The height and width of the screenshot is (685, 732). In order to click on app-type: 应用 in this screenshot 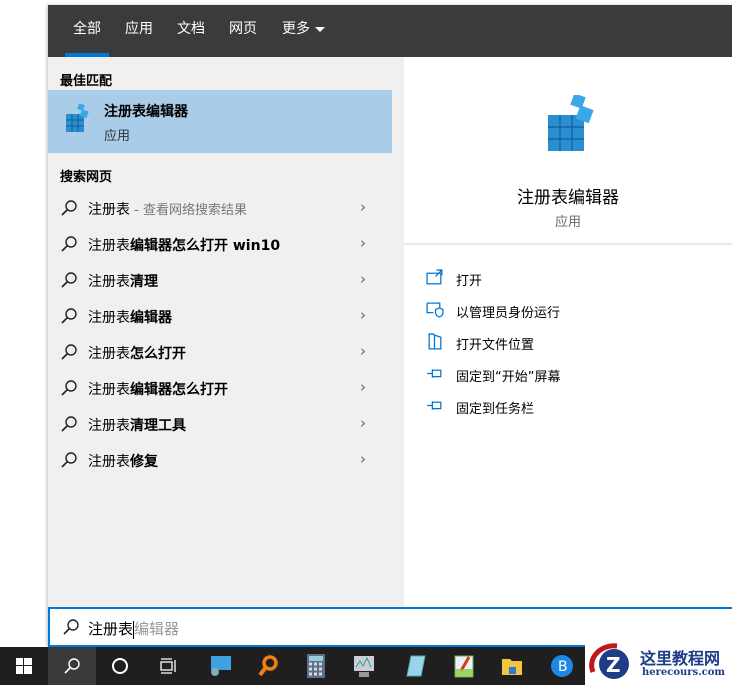, I will do `click(567, 222)`.